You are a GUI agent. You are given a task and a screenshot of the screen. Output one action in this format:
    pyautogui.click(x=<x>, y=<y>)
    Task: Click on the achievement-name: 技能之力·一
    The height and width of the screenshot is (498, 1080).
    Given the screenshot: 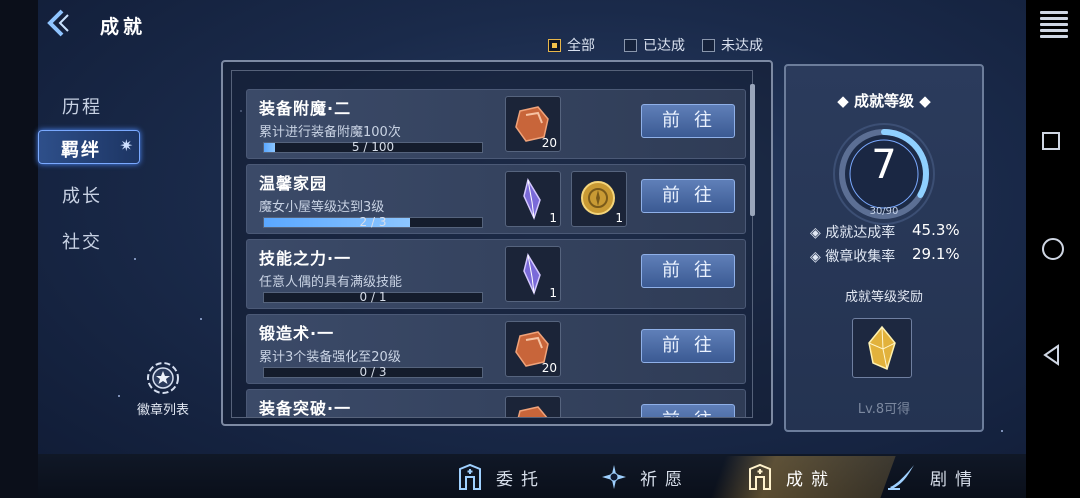 What is the action you would take?
    pyautogui.click(x=305, y=258)
    